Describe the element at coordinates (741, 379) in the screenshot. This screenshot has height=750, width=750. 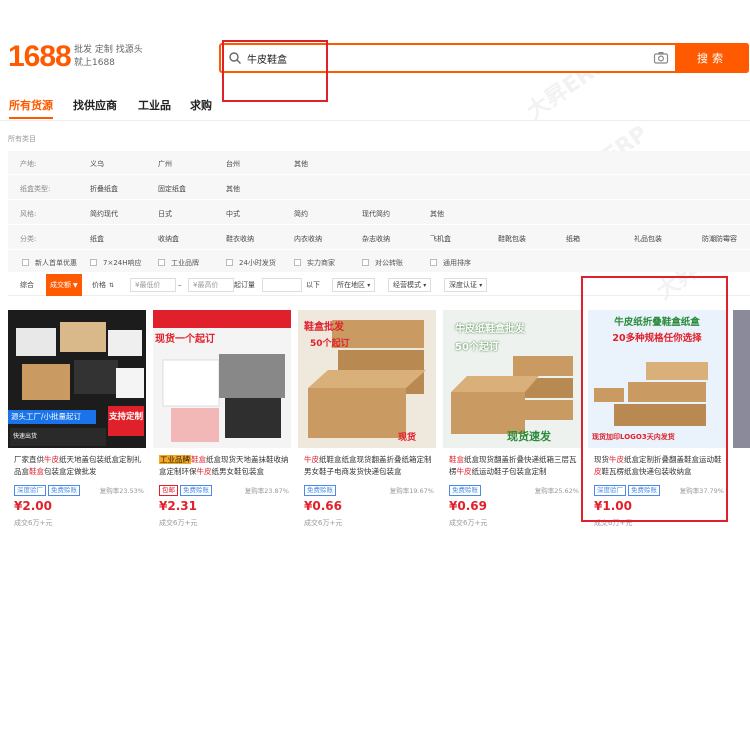
I see `product-card-partial` at that location.